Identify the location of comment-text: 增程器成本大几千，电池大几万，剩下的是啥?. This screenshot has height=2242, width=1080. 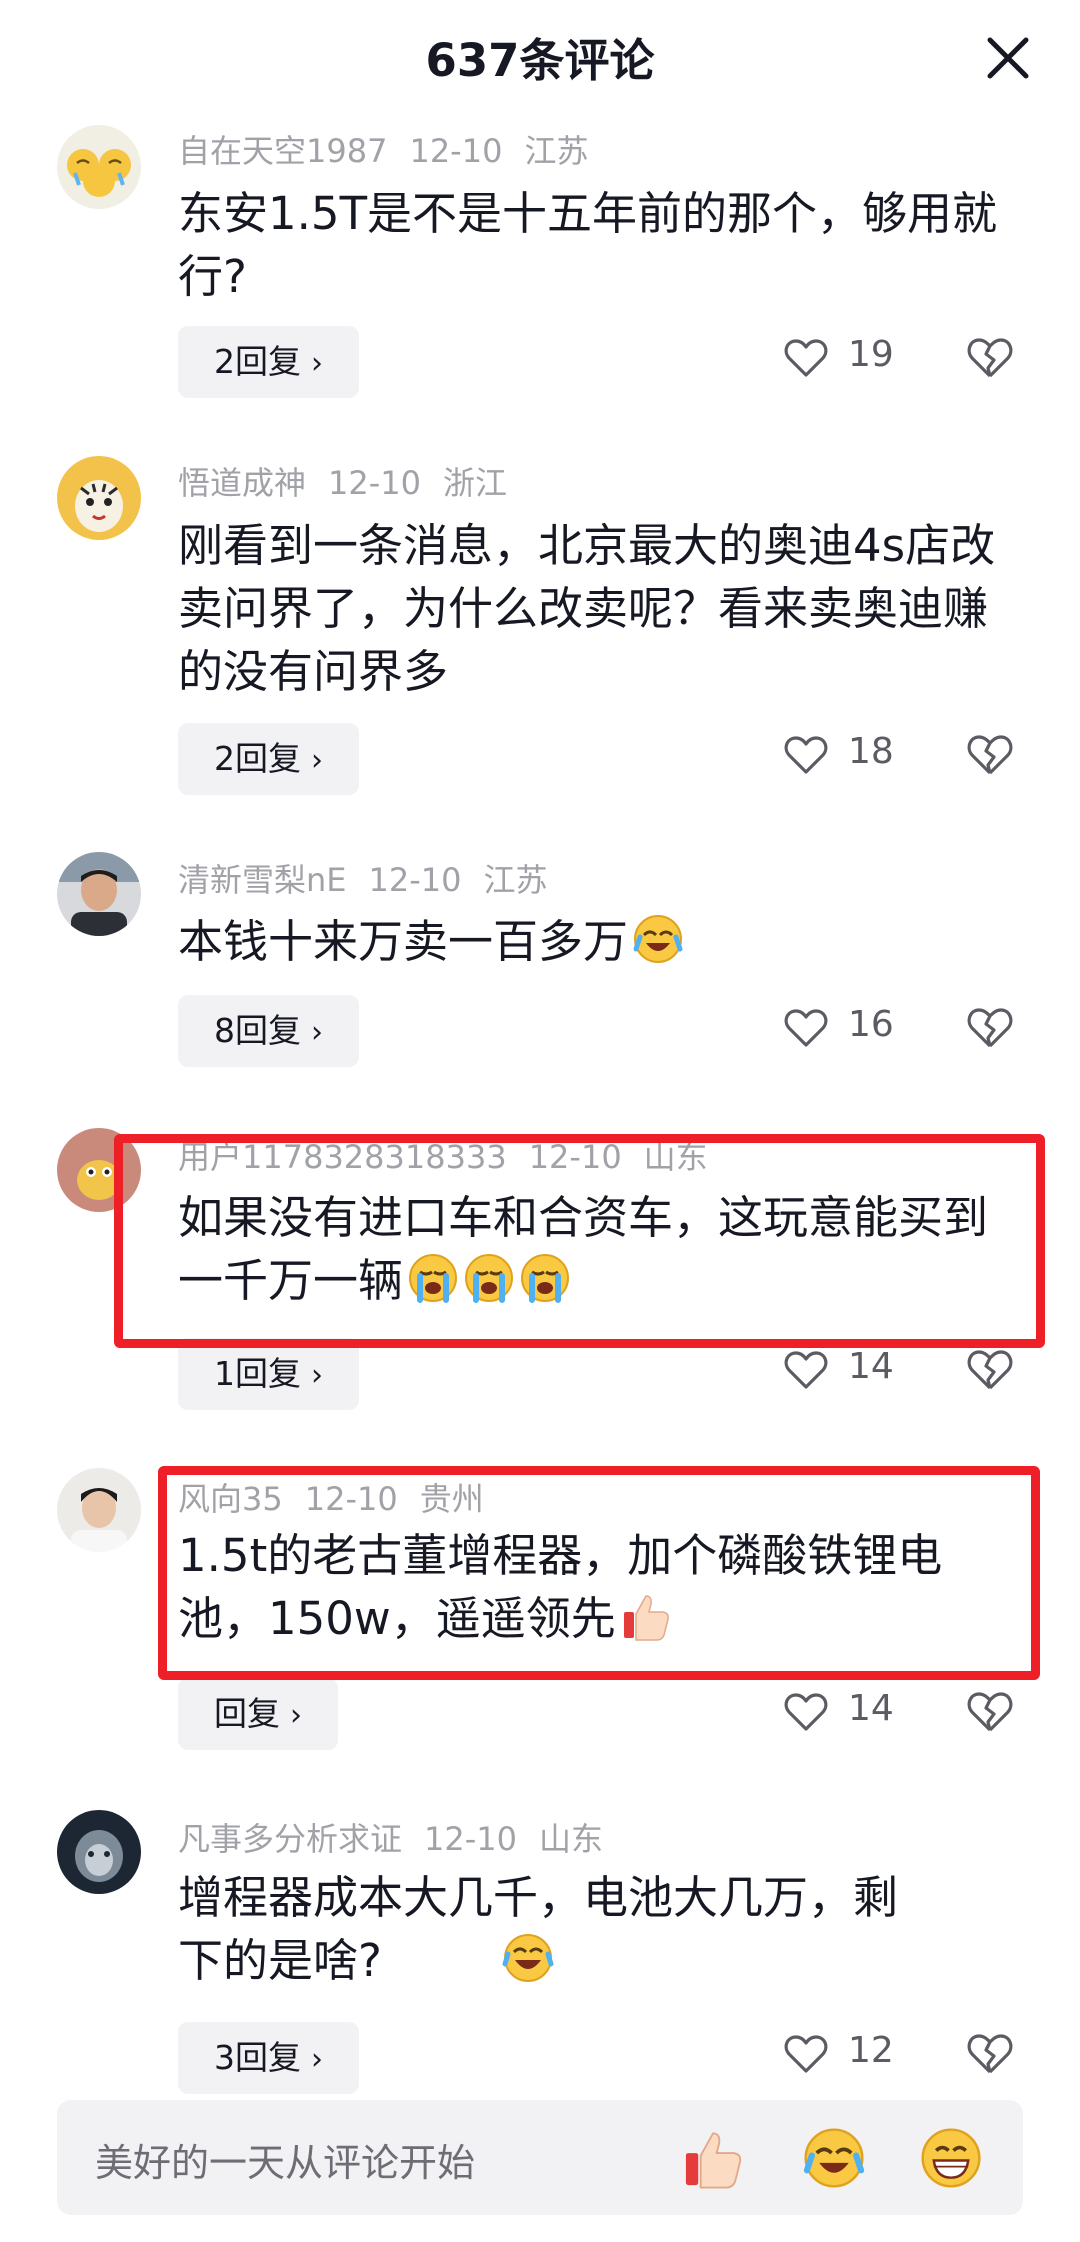
(548, 1929).